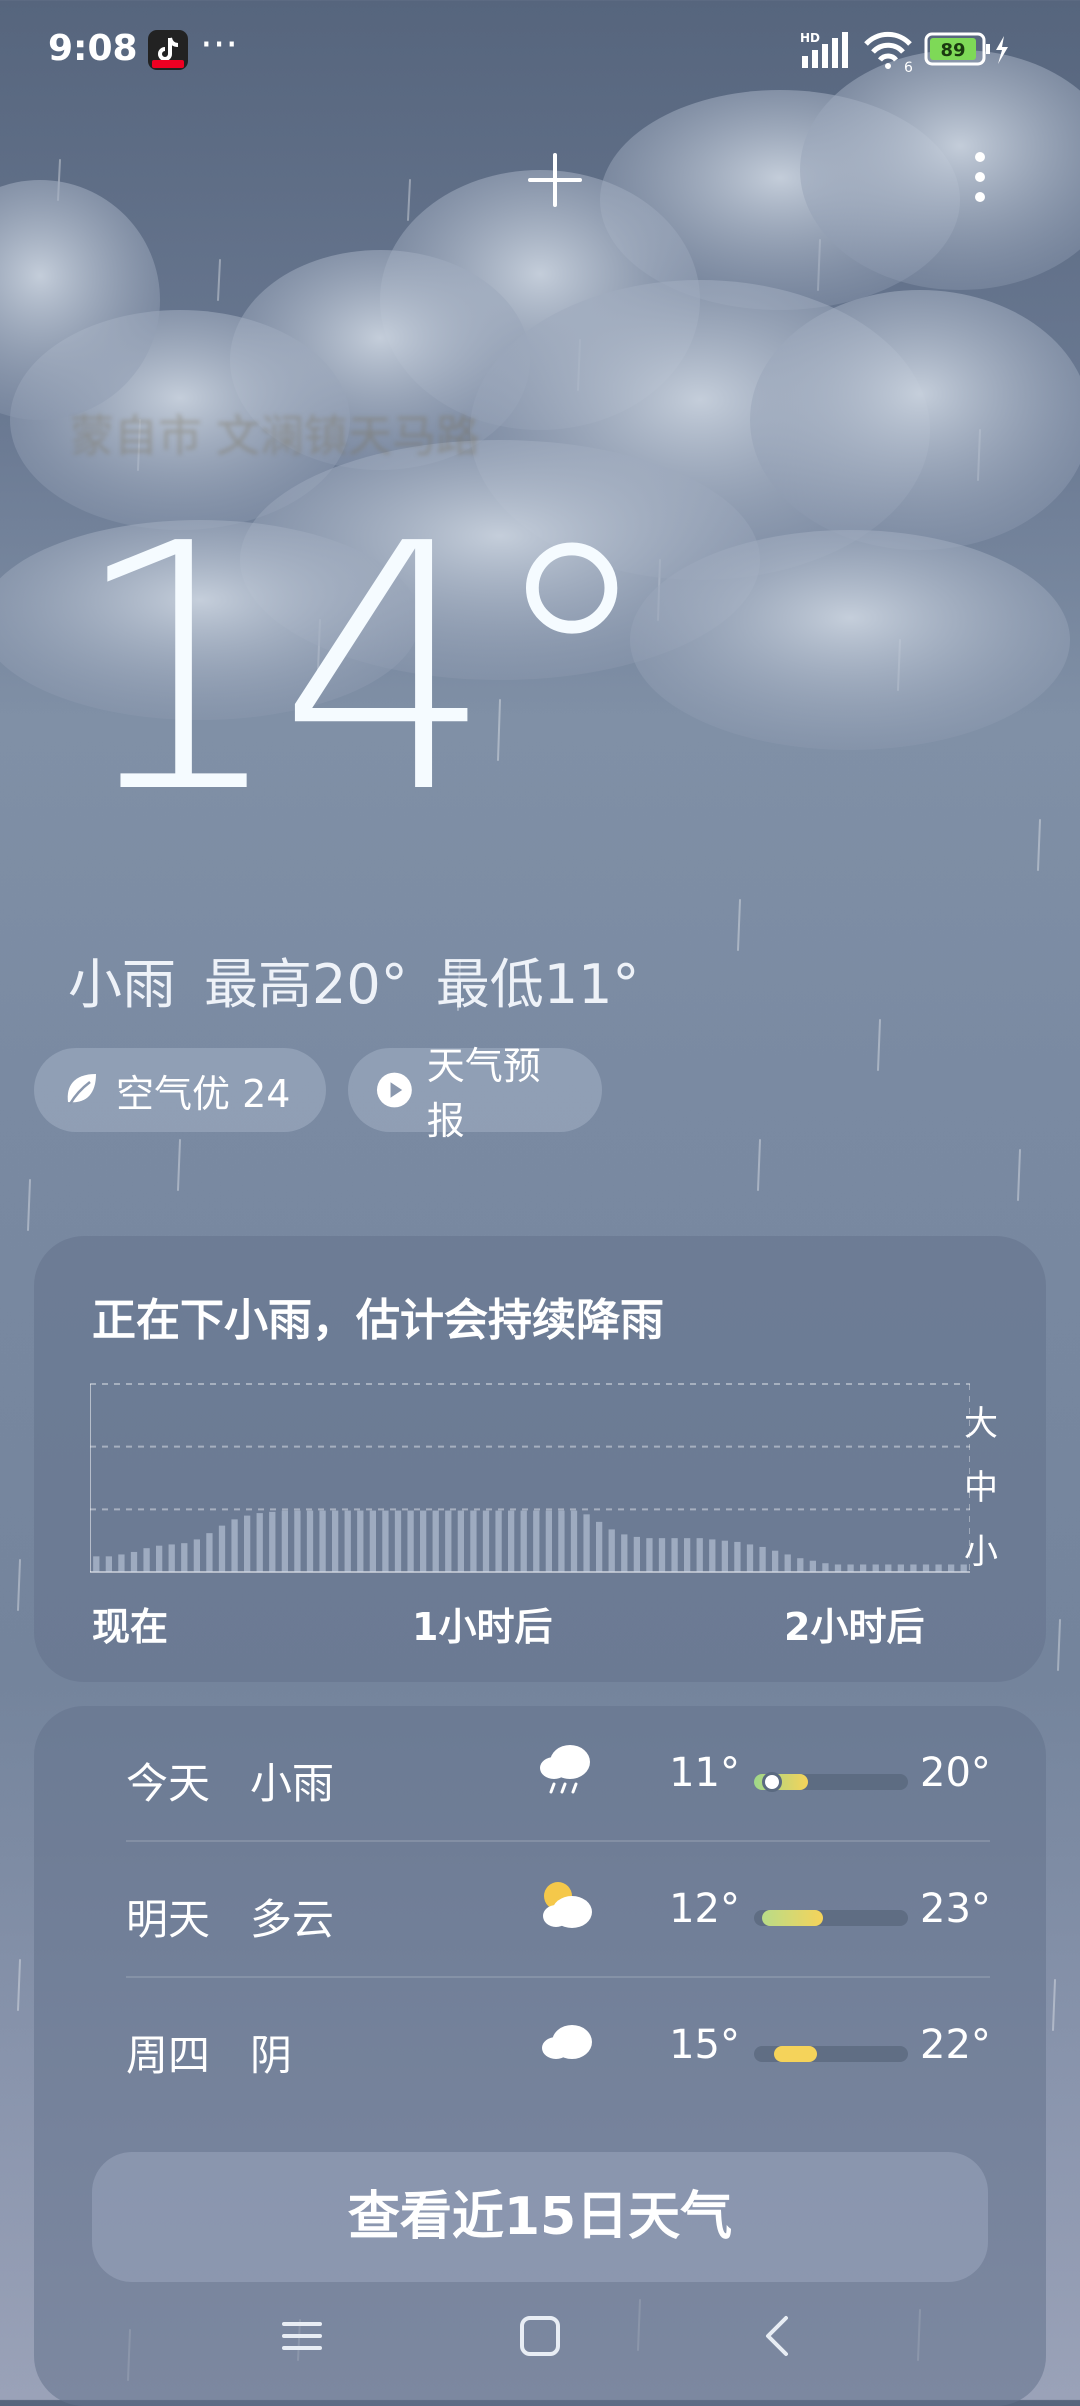 Image resolution: width=1080 pixels, height=2406 pixels. Describe the element at coordinates (981, 1488) in the screenshot. I see `level-moderate: 中` at that location.